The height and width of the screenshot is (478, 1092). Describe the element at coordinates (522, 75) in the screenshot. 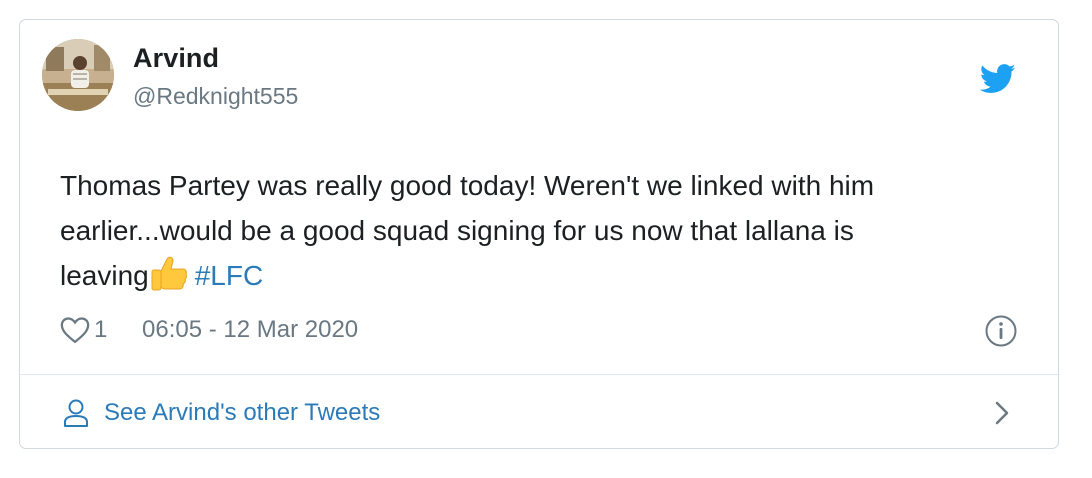

I see `tweet-header: Arvind @Redknight555` at that location.